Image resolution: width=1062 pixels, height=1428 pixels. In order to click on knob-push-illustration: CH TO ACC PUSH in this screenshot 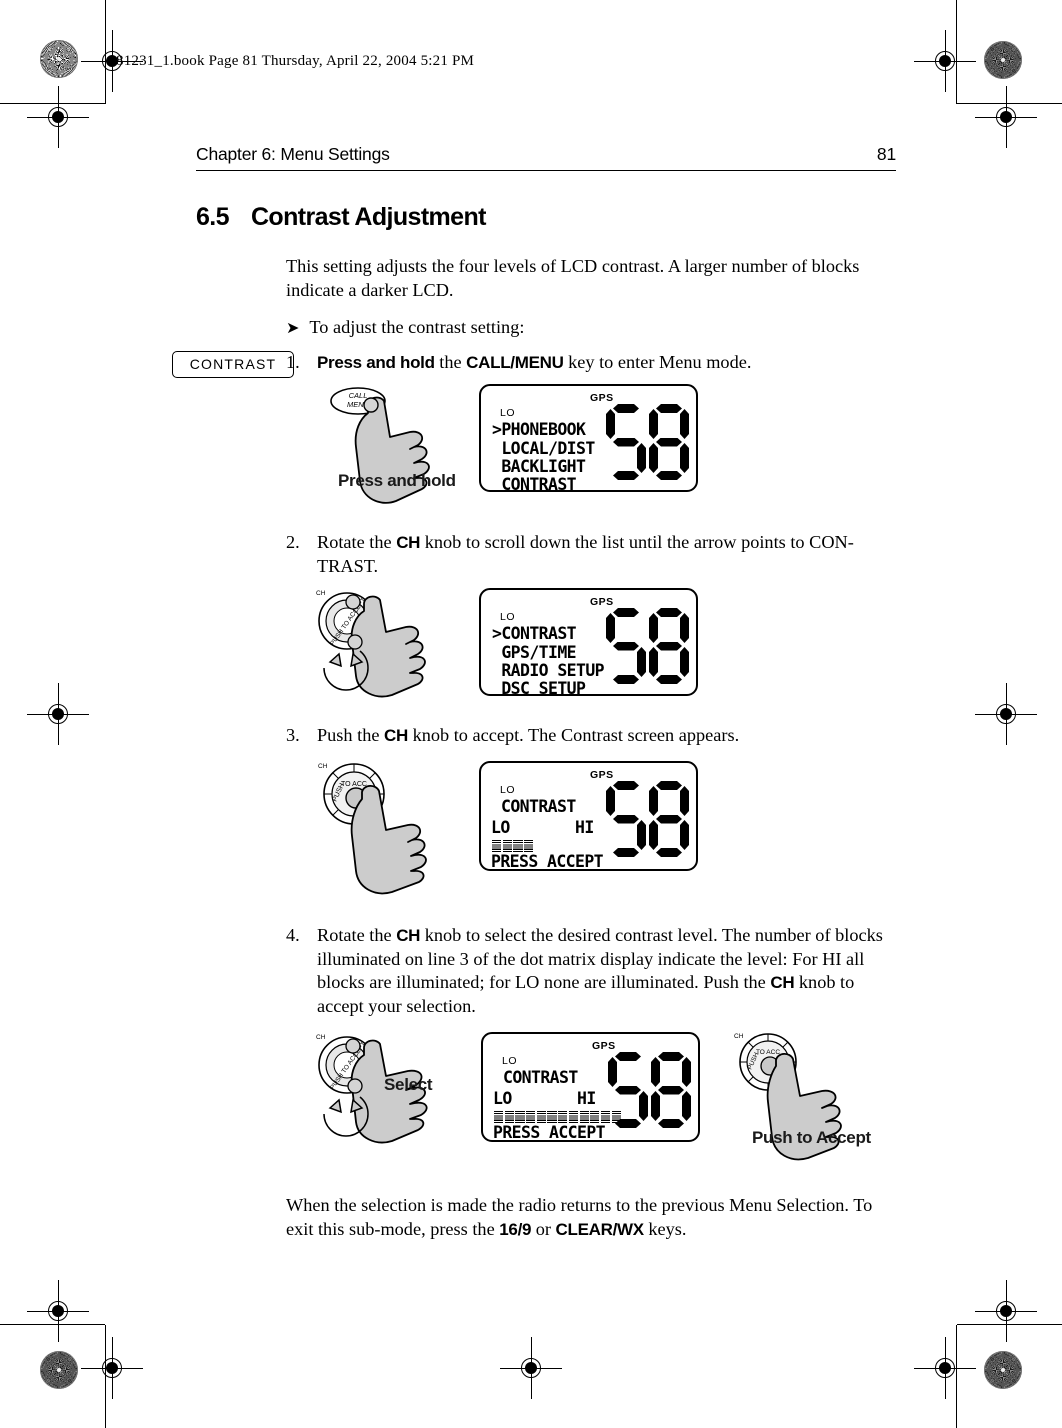, I will do `click(372, 829)`.